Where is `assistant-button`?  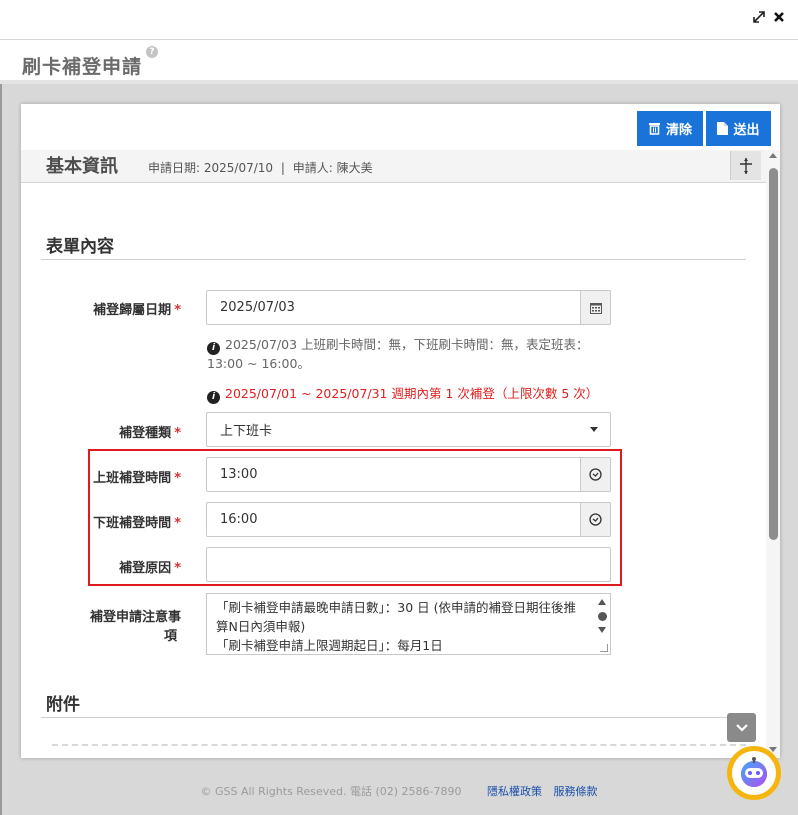
assistant-button is located at coordinates (754, 773).